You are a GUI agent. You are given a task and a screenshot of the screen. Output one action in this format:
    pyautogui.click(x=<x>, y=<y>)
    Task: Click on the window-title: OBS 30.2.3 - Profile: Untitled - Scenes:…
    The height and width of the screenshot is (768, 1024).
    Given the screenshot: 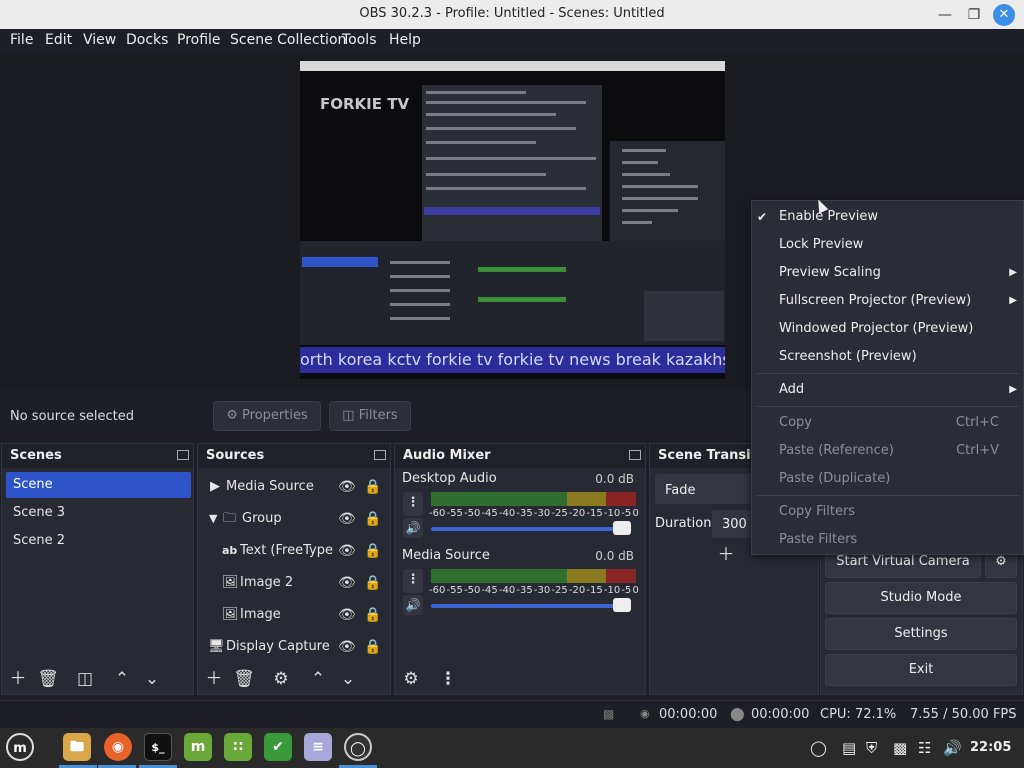 What is the action you would take?
    pyautogui.click(x=512, y=13)
    